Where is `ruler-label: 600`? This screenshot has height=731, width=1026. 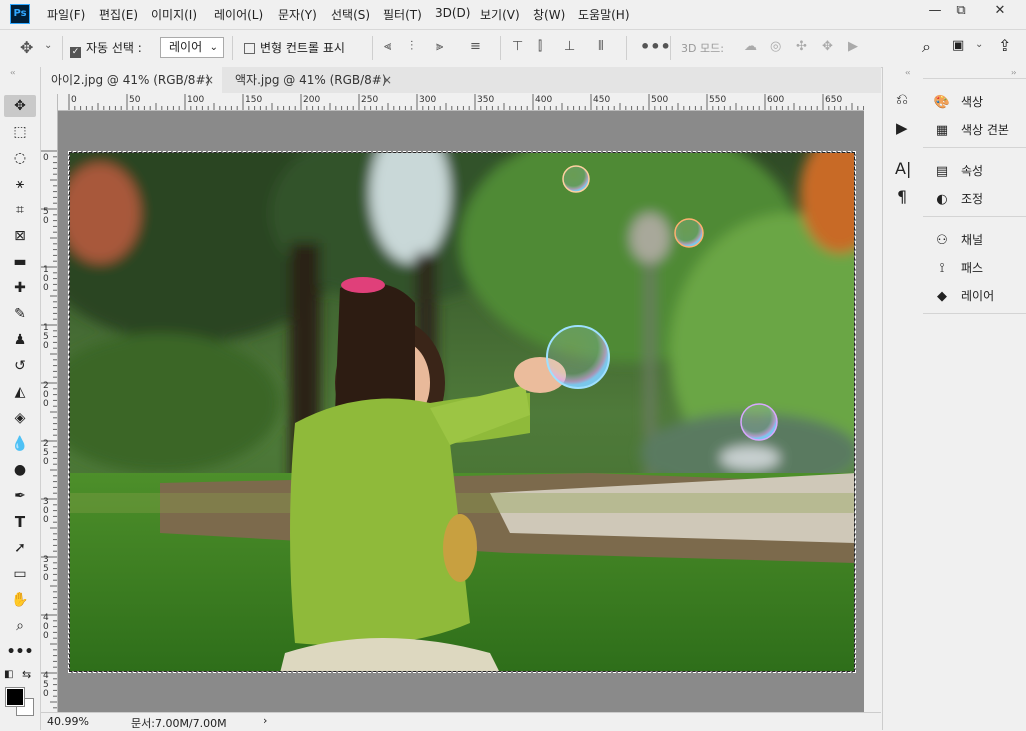
ruler-label: 600 is located at coordinates (776, 100).